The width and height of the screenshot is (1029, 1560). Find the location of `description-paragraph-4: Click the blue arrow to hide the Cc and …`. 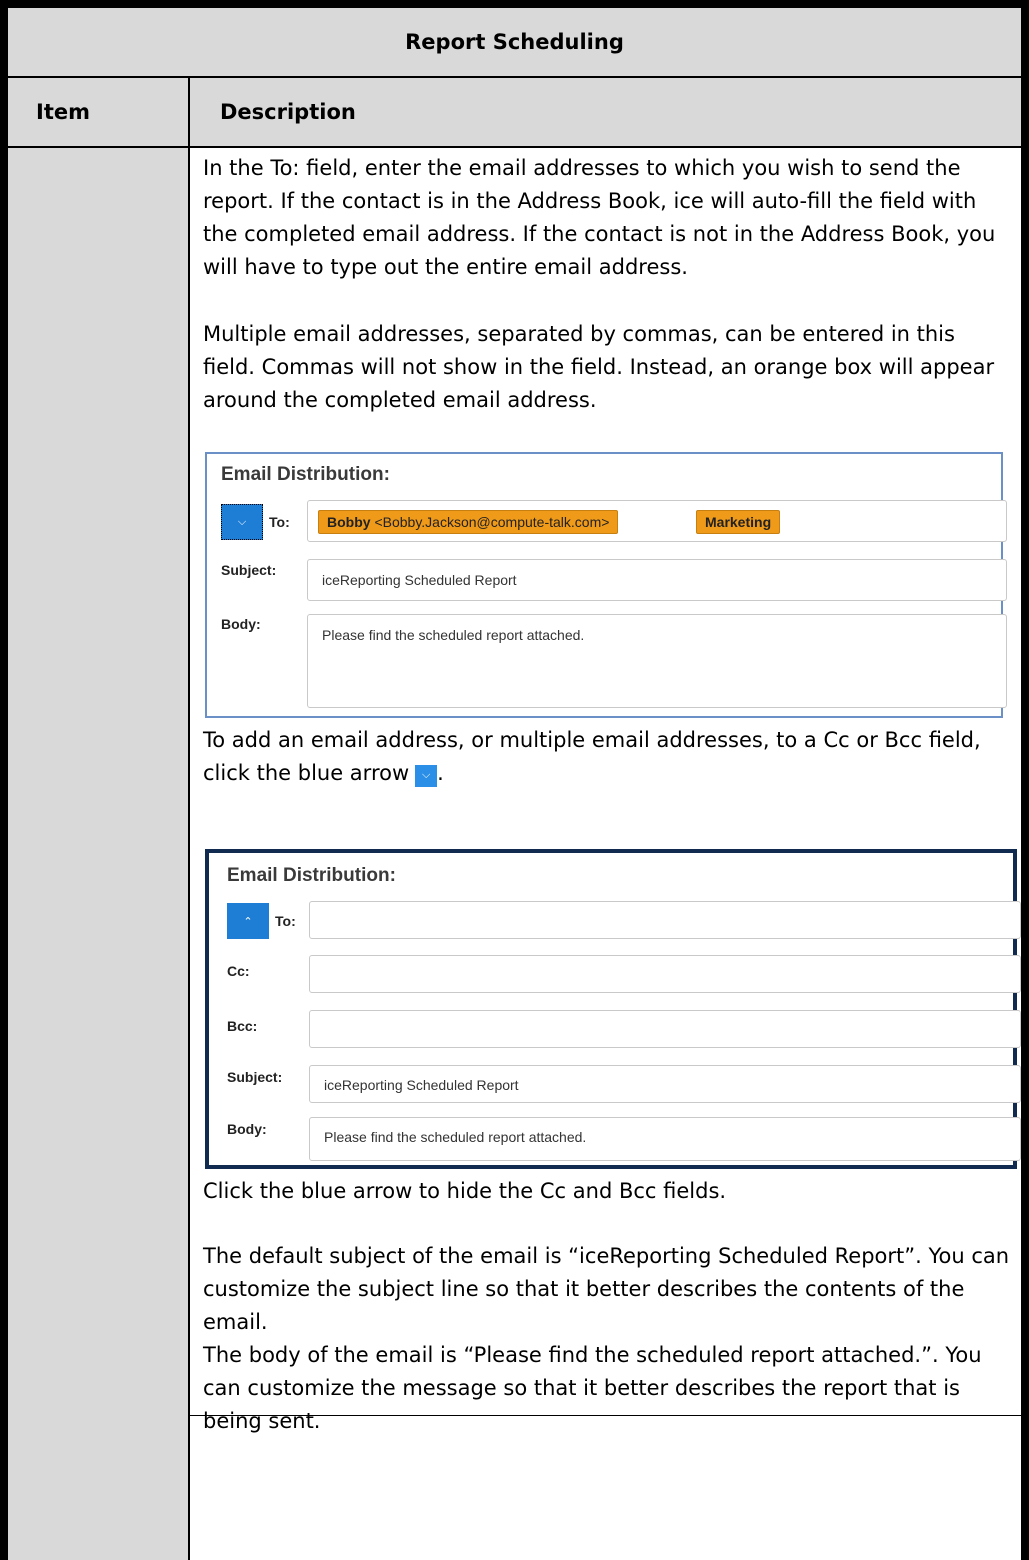

description-paragraph-4: Click the blue arrow to hide the Cc and … is located at coordinates (465, 1191).